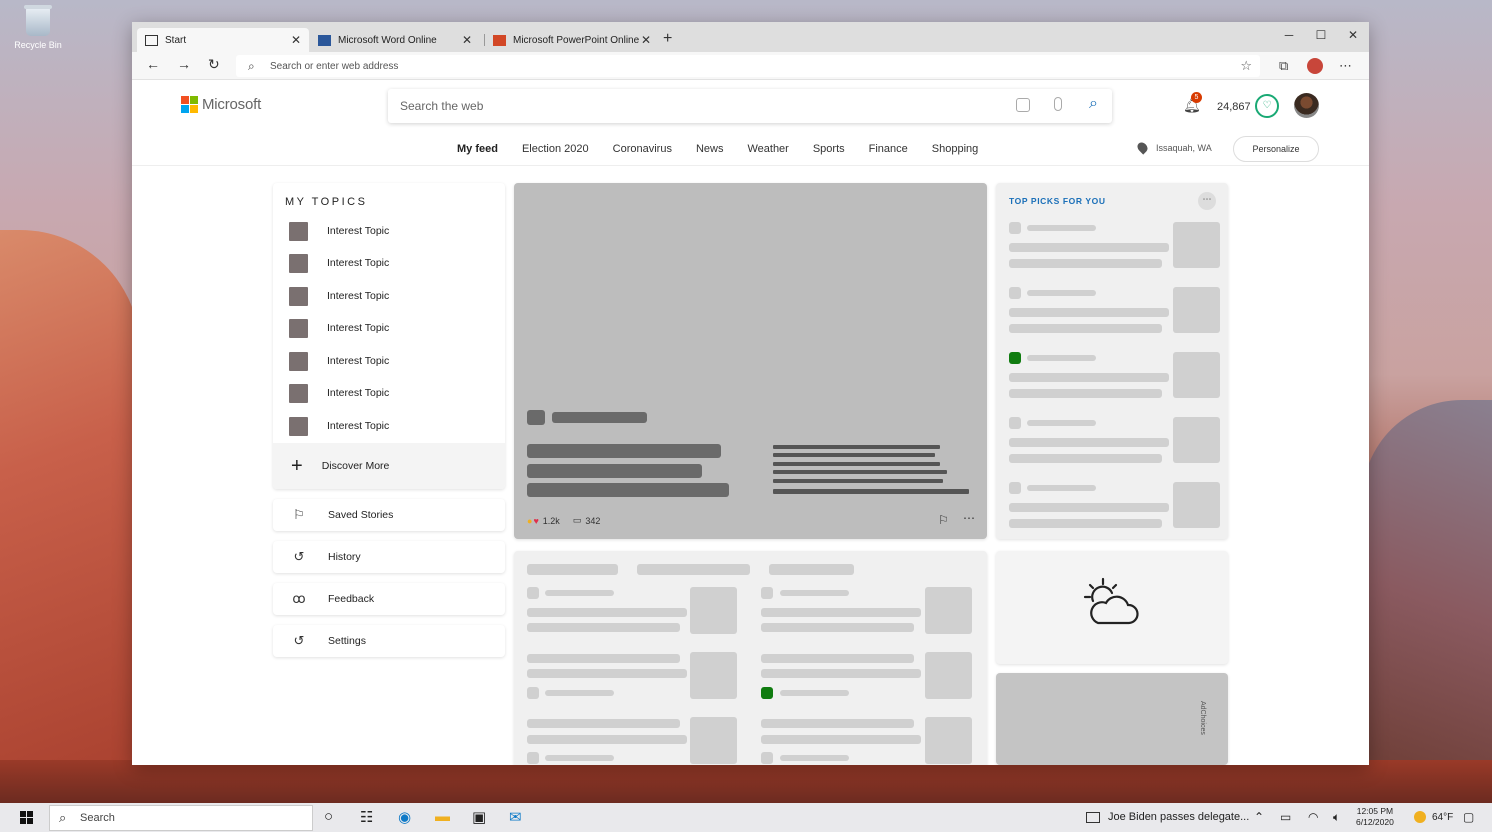  Describe the element at coordinates (829, 149) in the screenshot. I see `nav-tab-sports: Sports` at that location.